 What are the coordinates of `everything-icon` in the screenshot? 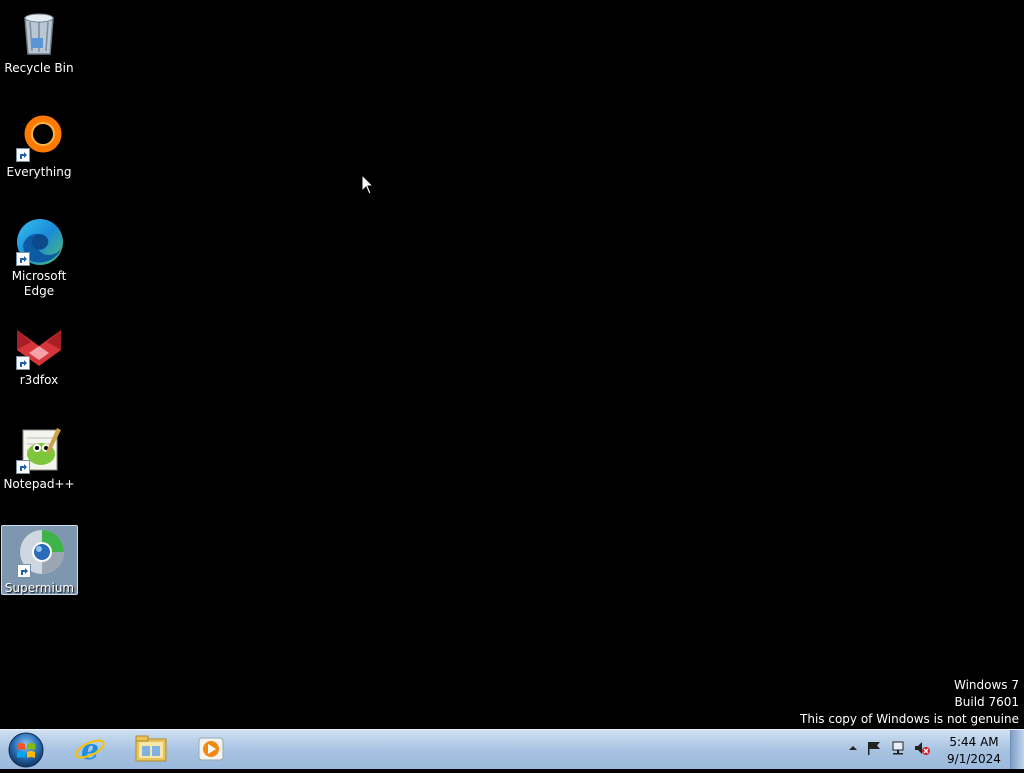 It's located at (39, 138).